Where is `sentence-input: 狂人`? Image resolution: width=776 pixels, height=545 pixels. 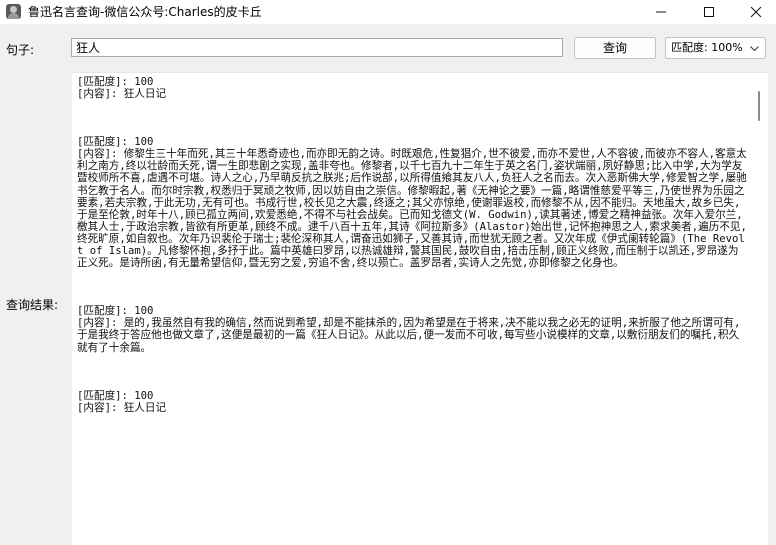
sentence-input: 狂人 is located at coordinates (317, 47).